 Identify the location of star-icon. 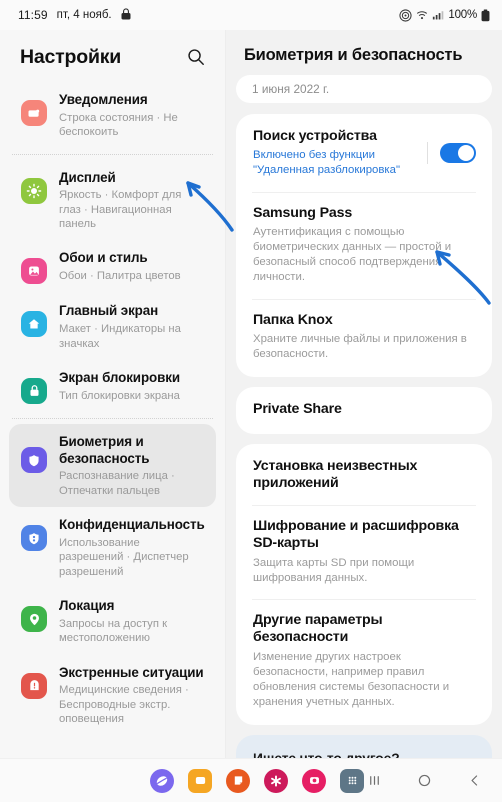
(276, 780).